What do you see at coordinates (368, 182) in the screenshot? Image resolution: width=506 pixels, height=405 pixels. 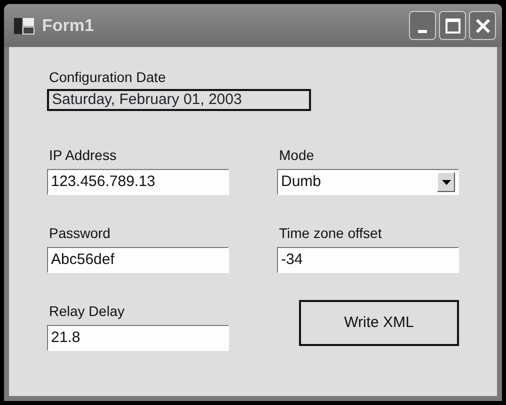 I see `dropdown: Dumb` at bounding box center [368, 182].